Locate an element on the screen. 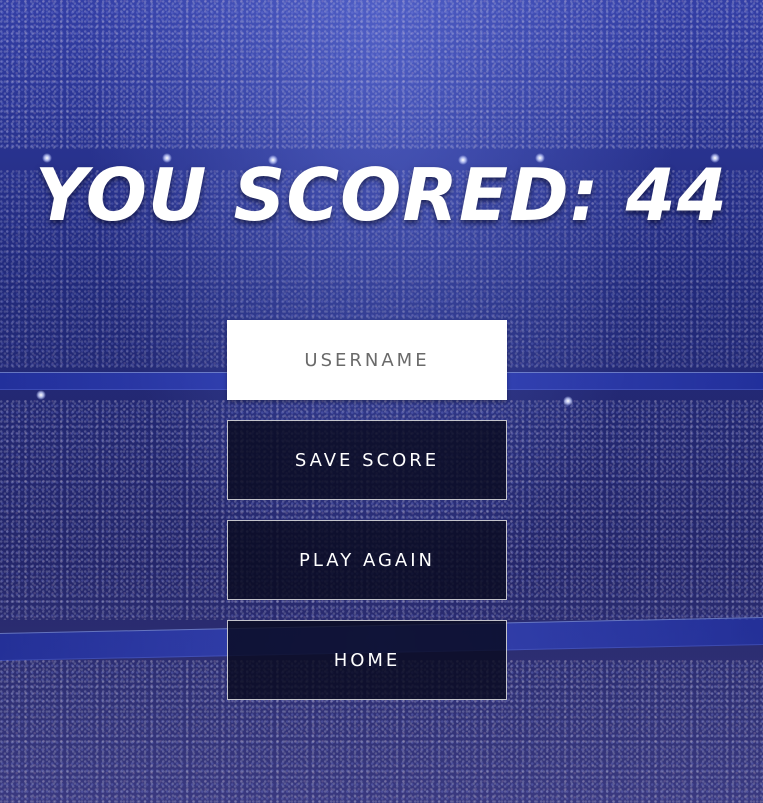  score-heading: YOU SCORED: 44 is located at coordinates (381, 195).